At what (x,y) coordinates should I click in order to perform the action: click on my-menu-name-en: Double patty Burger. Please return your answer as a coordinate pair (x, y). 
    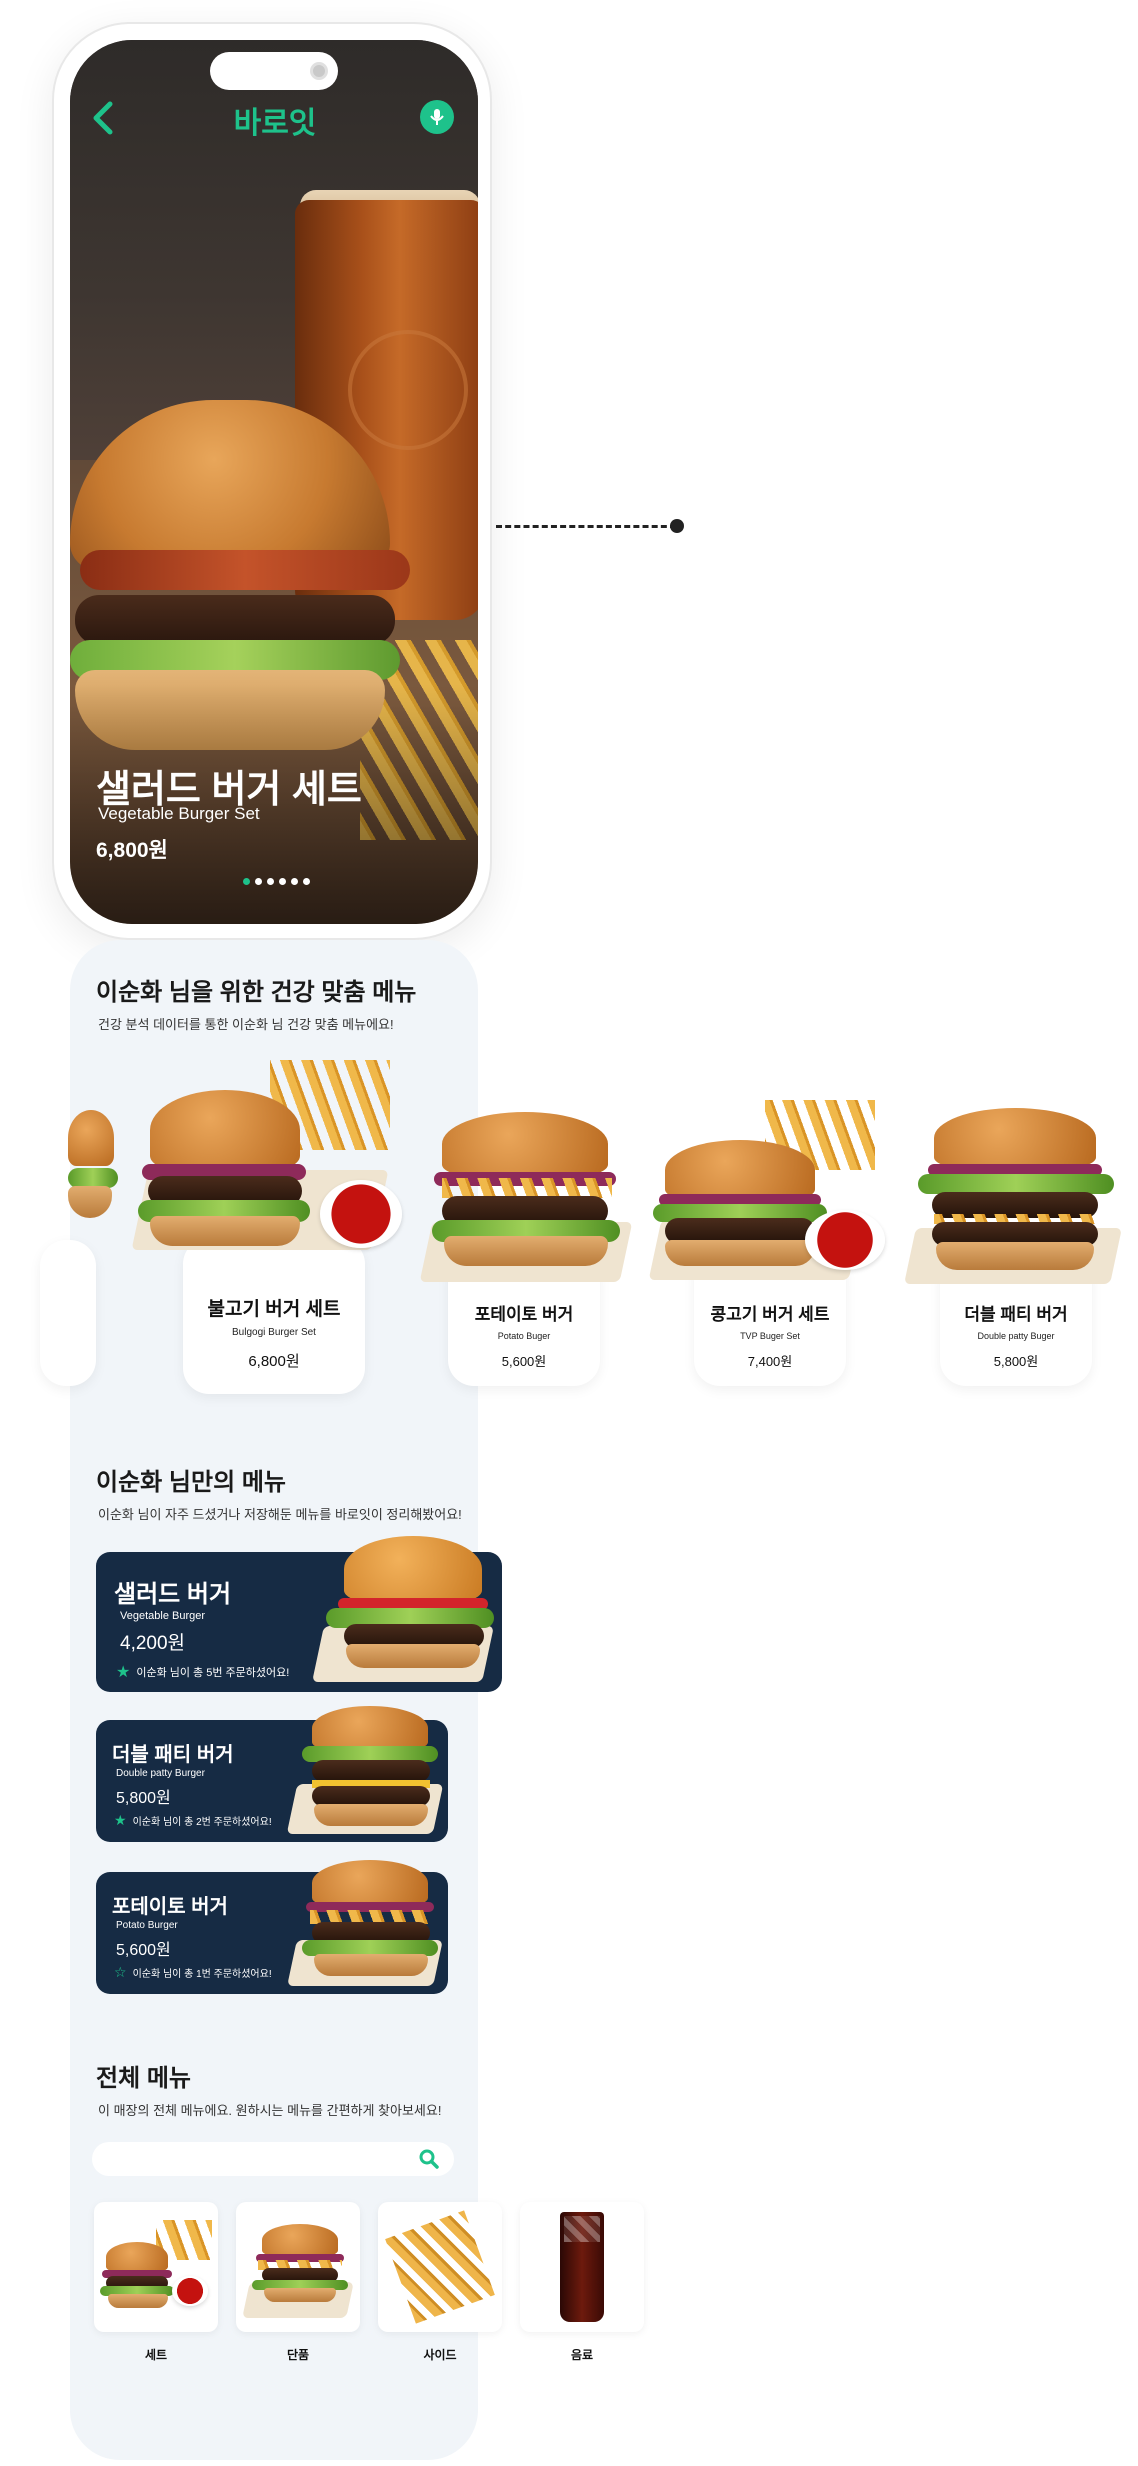
    Looking at the image, I should click on (160, 1773).